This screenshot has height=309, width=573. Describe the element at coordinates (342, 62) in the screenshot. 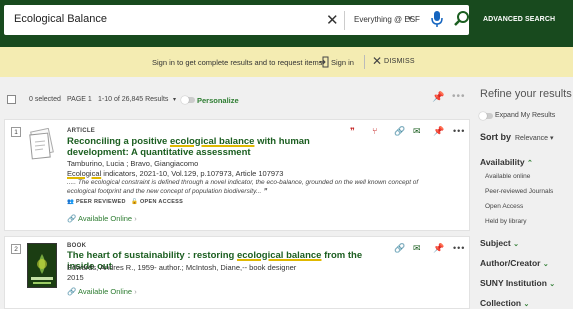

I see `signin-link: Sign in` at that location.